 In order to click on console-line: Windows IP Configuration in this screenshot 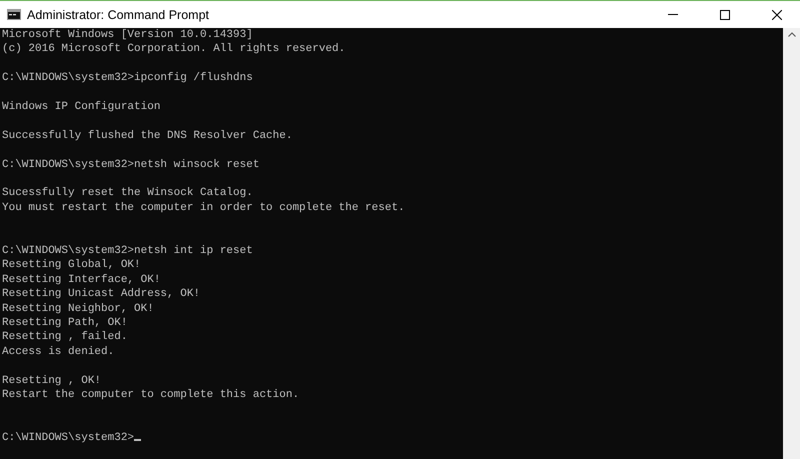, I will do `click(81, 107)`.